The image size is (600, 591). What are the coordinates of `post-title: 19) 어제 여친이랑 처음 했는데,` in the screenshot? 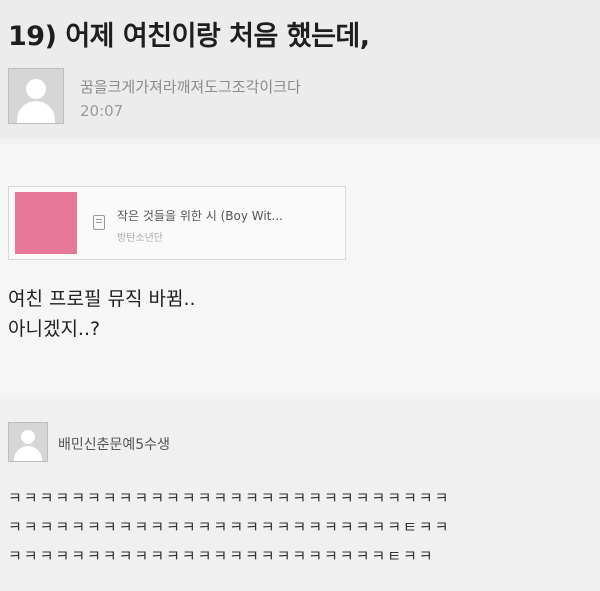 It's located at (189, 36).